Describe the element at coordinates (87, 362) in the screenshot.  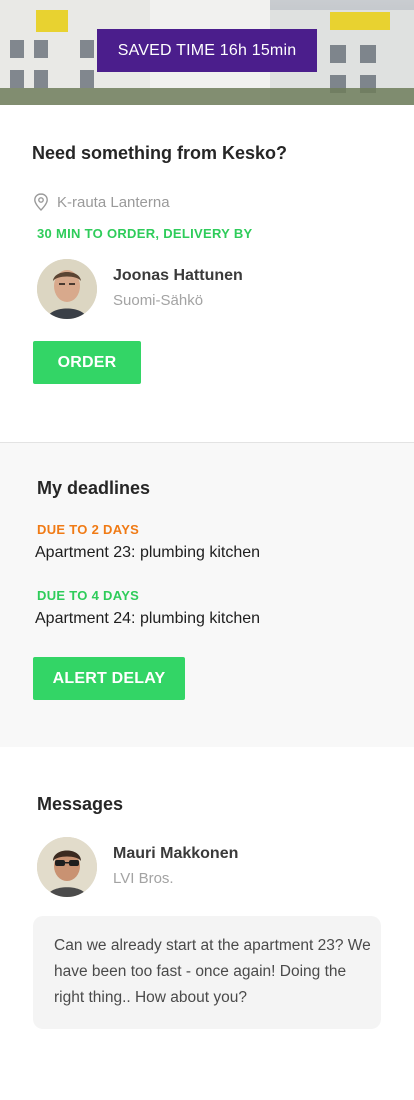
I see `order-button: ORDER` at that location.